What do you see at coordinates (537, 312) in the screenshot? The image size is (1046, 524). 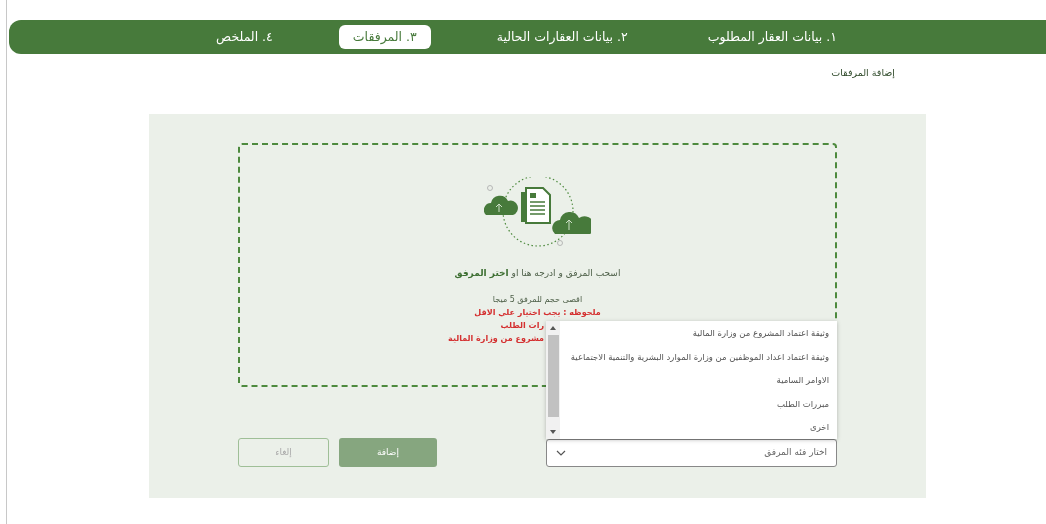 I see `note-text: ملحوظه : يجب اختيار علي الاقل` at bounding box center [537, 312].